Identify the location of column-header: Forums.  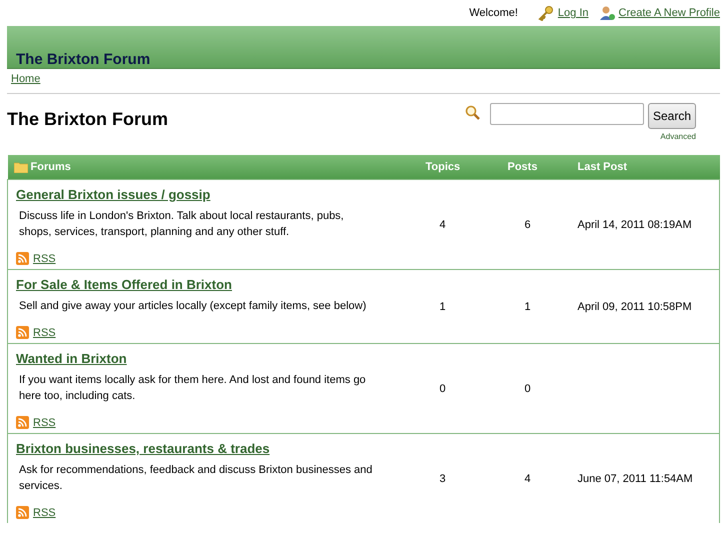
(50, 167).